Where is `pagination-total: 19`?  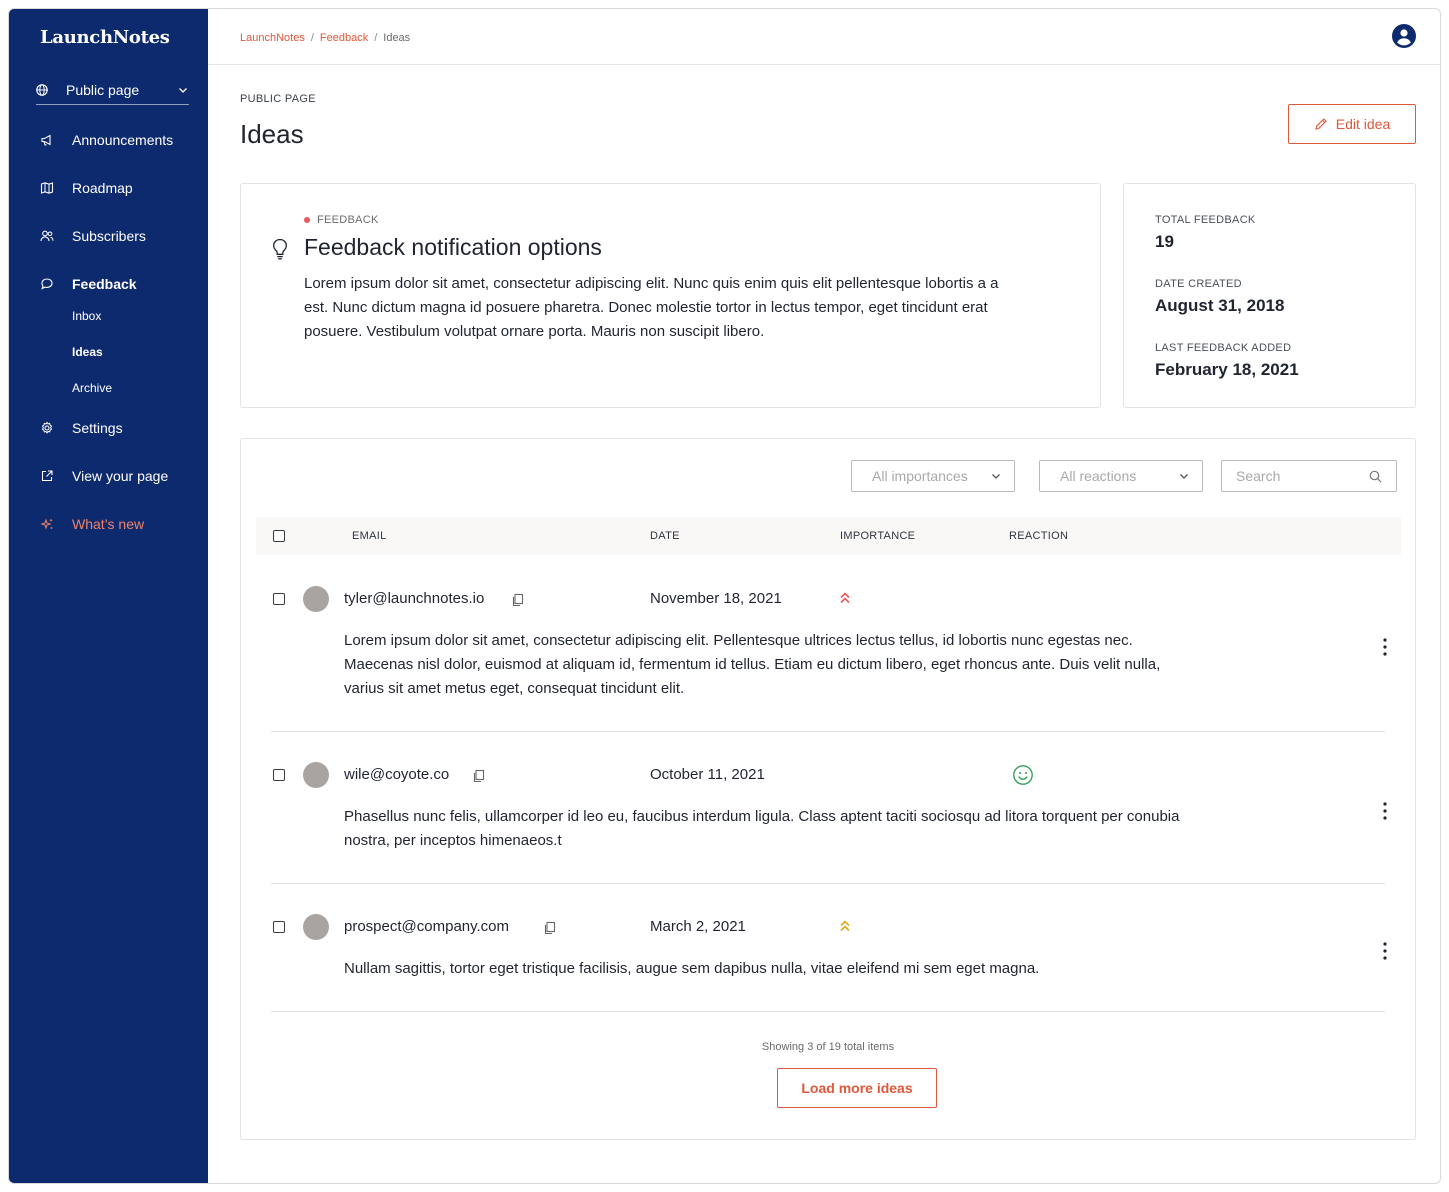
pagination-total: 19 is located at coordinates (834, 1047).